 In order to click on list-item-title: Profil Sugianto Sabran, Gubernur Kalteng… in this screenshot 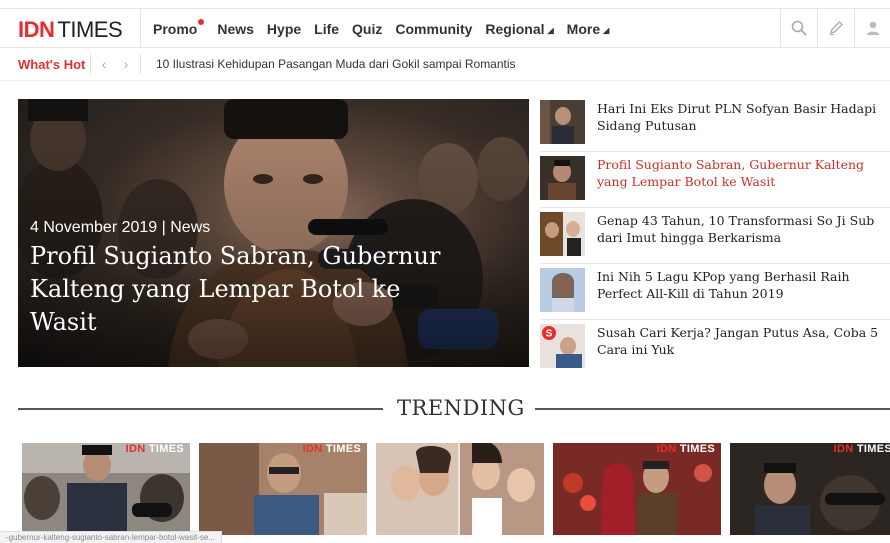, I will do `click(731, 173)`.